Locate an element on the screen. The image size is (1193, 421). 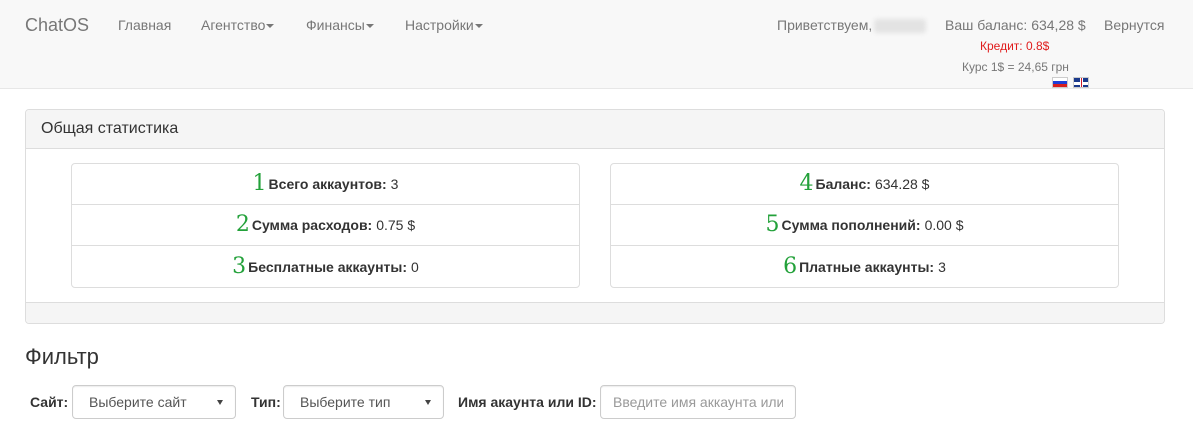
annotation-number: 1 is located at coordinates (259, 183).